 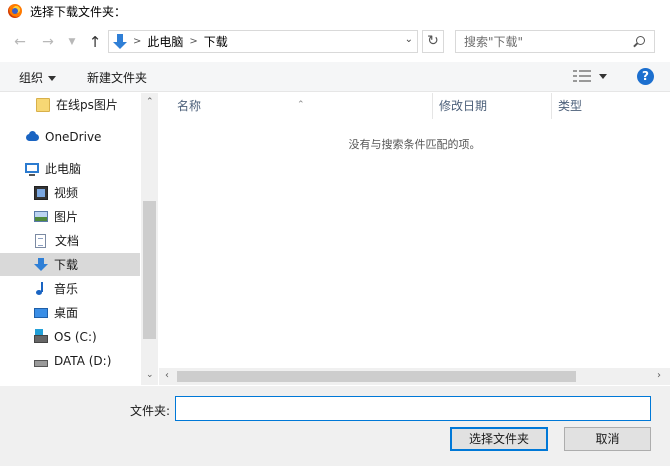 I want to click on sort-ascending-icon: ⌃, so click(x=301, y=105).